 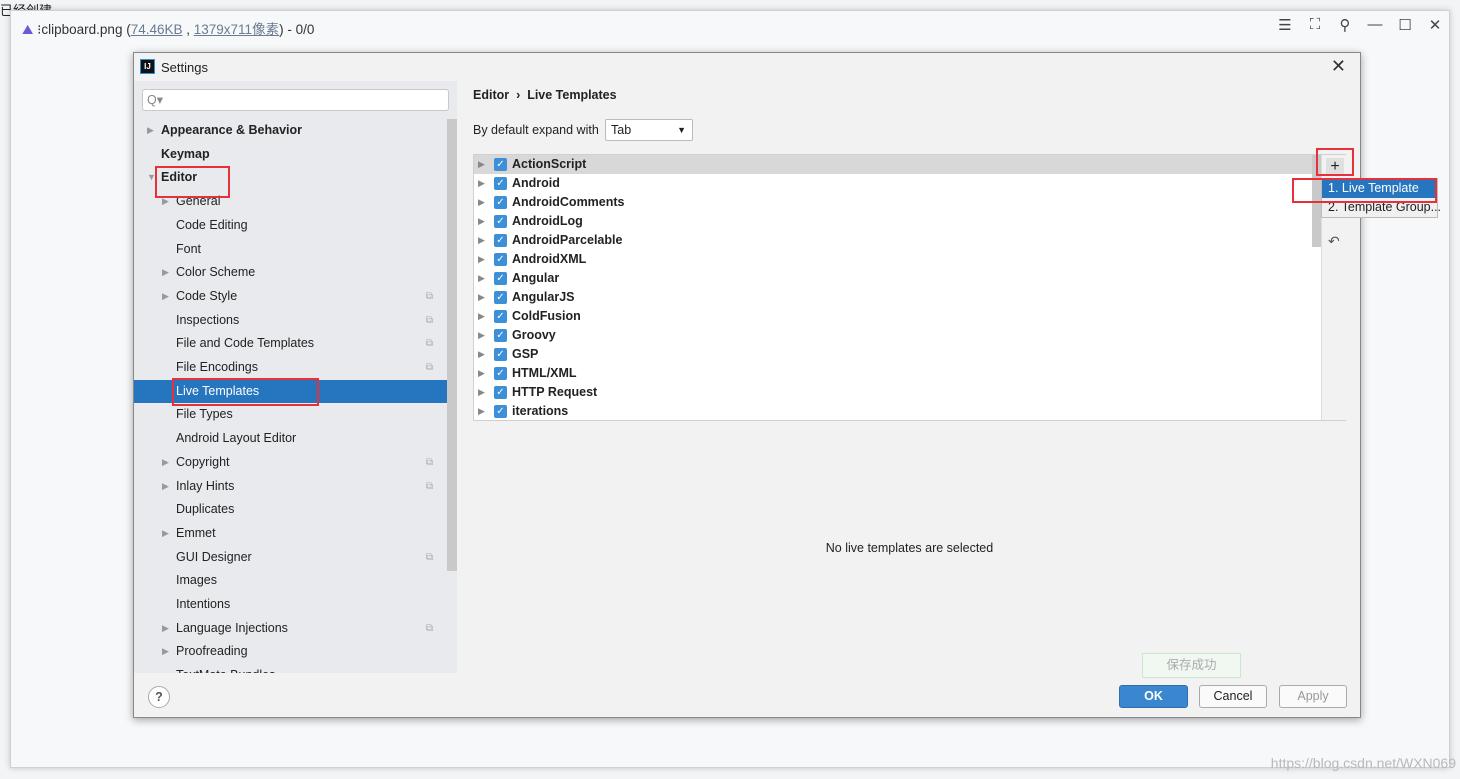 I want to click on template-group-row: ▶ ✓ Groovy, so click(x=893, y=335).